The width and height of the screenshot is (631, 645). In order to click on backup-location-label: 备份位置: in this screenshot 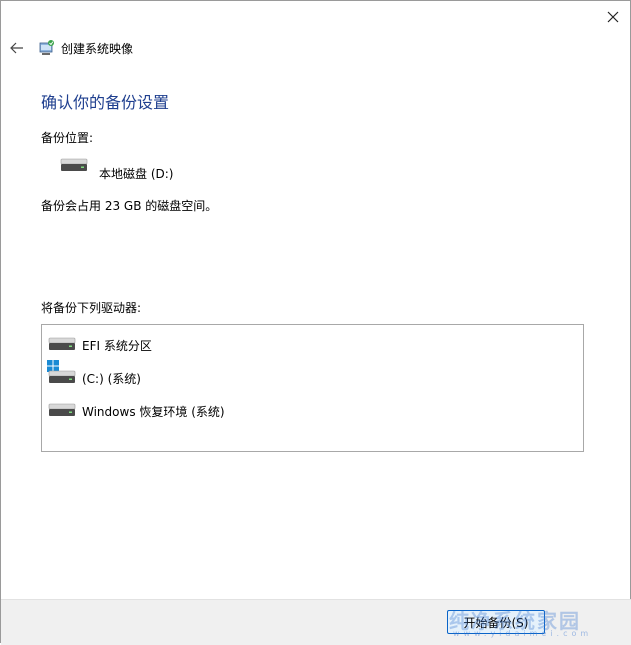, I will do `click(67, 138)`.